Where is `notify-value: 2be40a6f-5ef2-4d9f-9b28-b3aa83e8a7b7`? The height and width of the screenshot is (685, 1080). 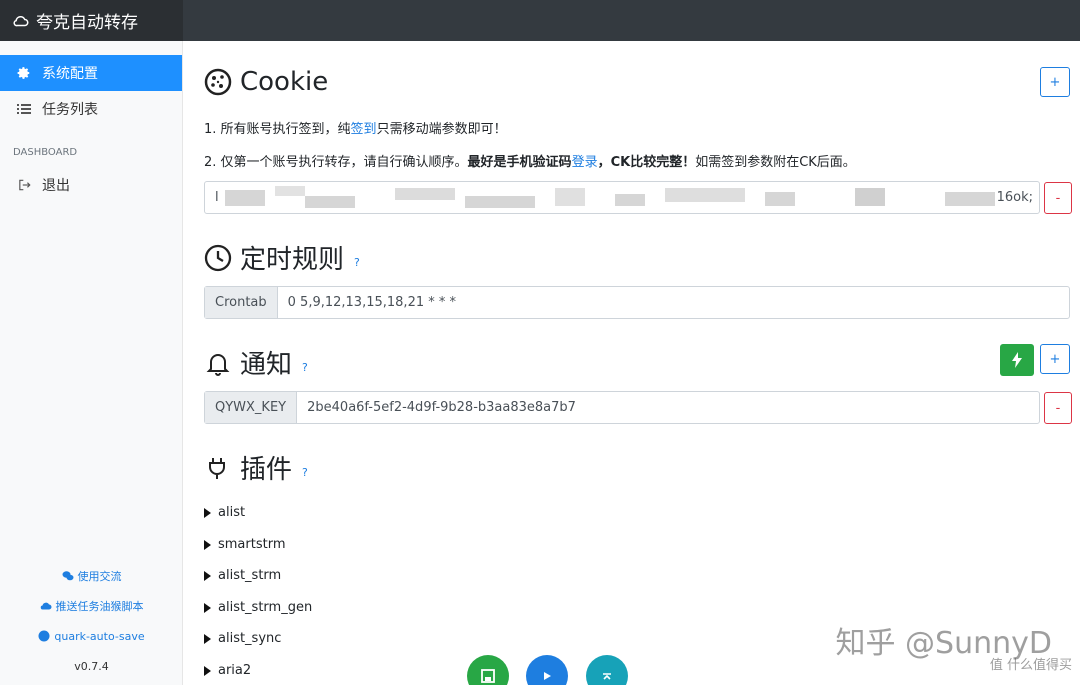
notify-value: 2be40a6f-5ef2-4d9f-9b28-b3aa83e8a7b7 is located at coordinates (441, 407).